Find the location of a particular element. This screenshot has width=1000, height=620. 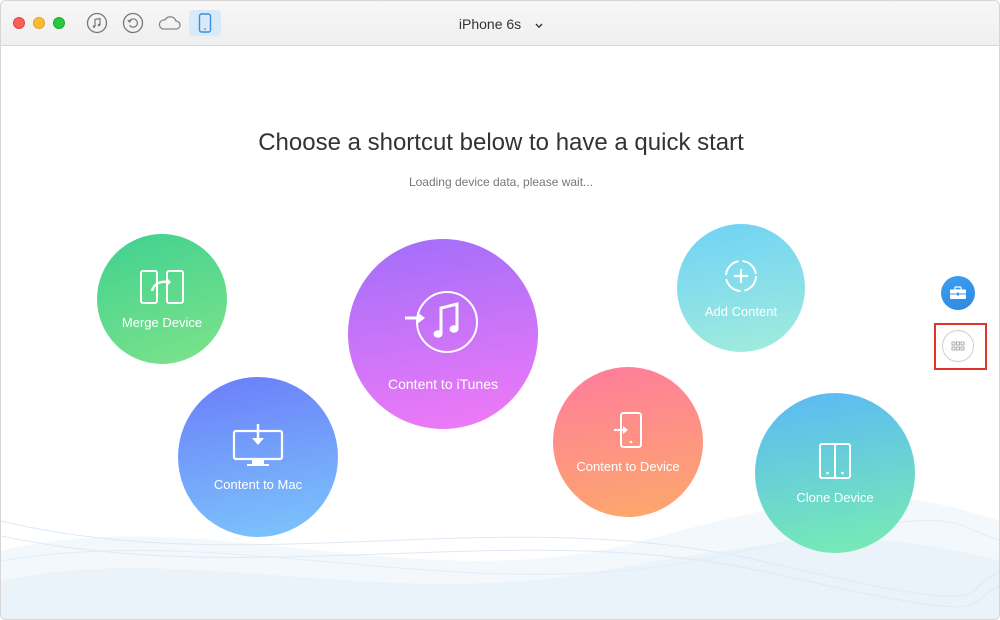

clone-device-button: Clone Device is located at coordinates (835, 473).